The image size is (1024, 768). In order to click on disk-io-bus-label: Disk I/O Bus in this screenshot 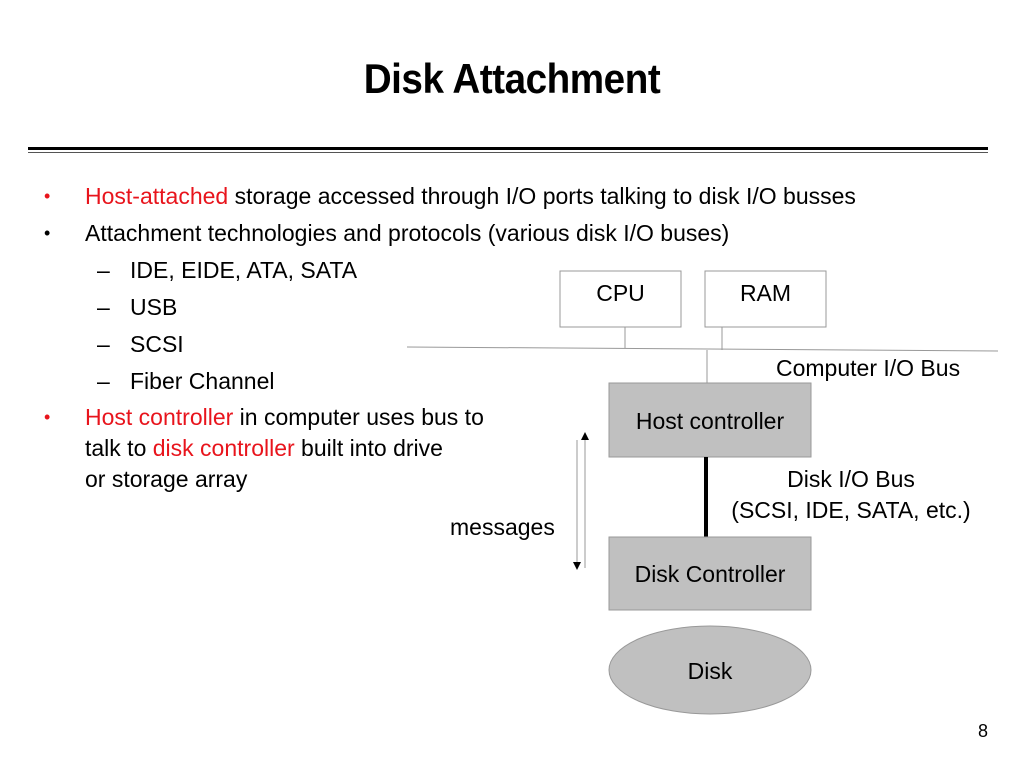, I will do `click(851, 479)`.